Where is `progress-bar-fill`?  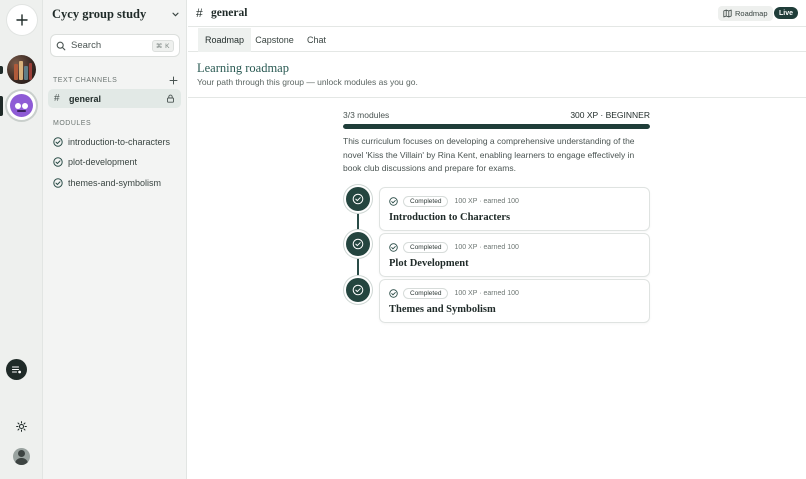 progress-bar-fill is located at coordinates (496, 126).